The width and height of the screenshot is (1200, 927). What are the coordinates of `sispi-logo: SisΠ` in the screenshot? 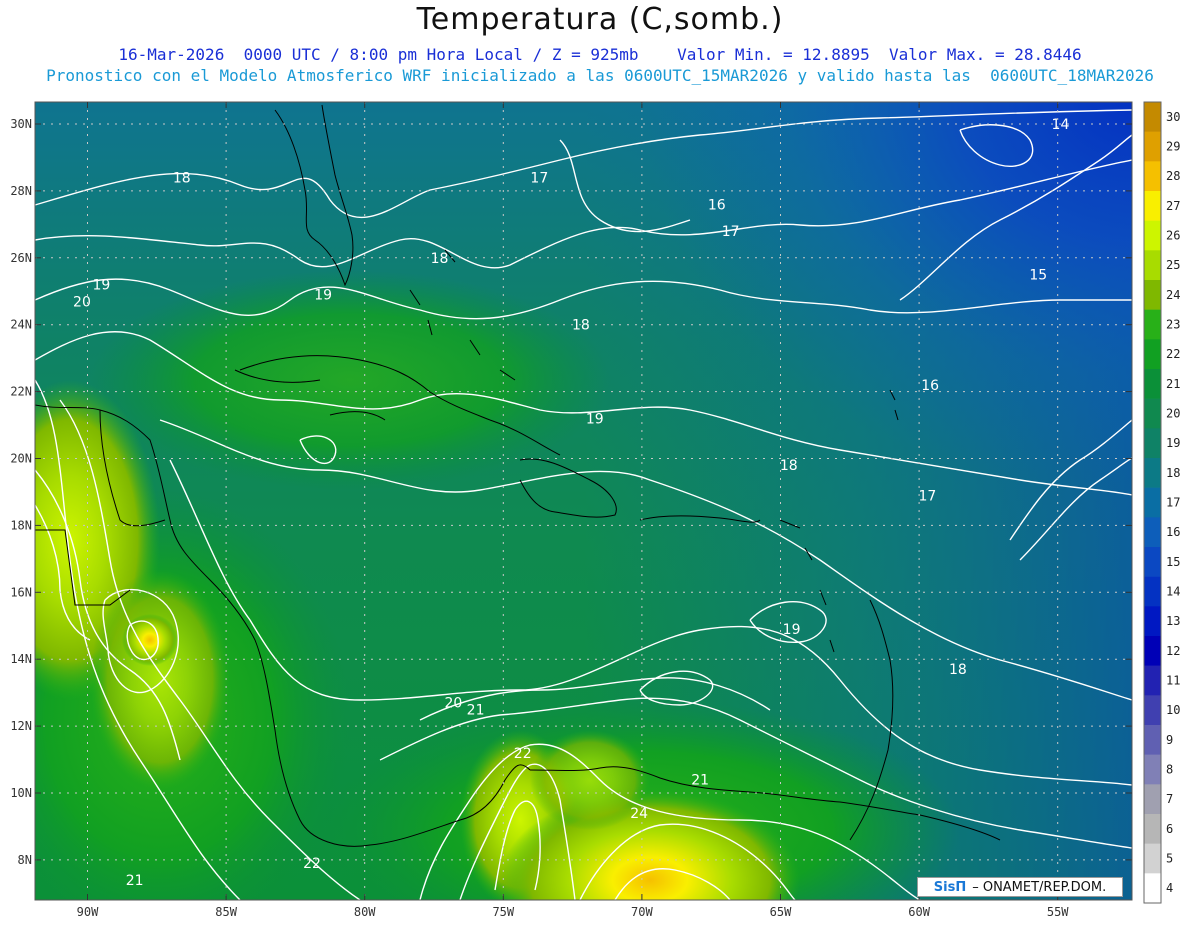 It's located at (950, 887).